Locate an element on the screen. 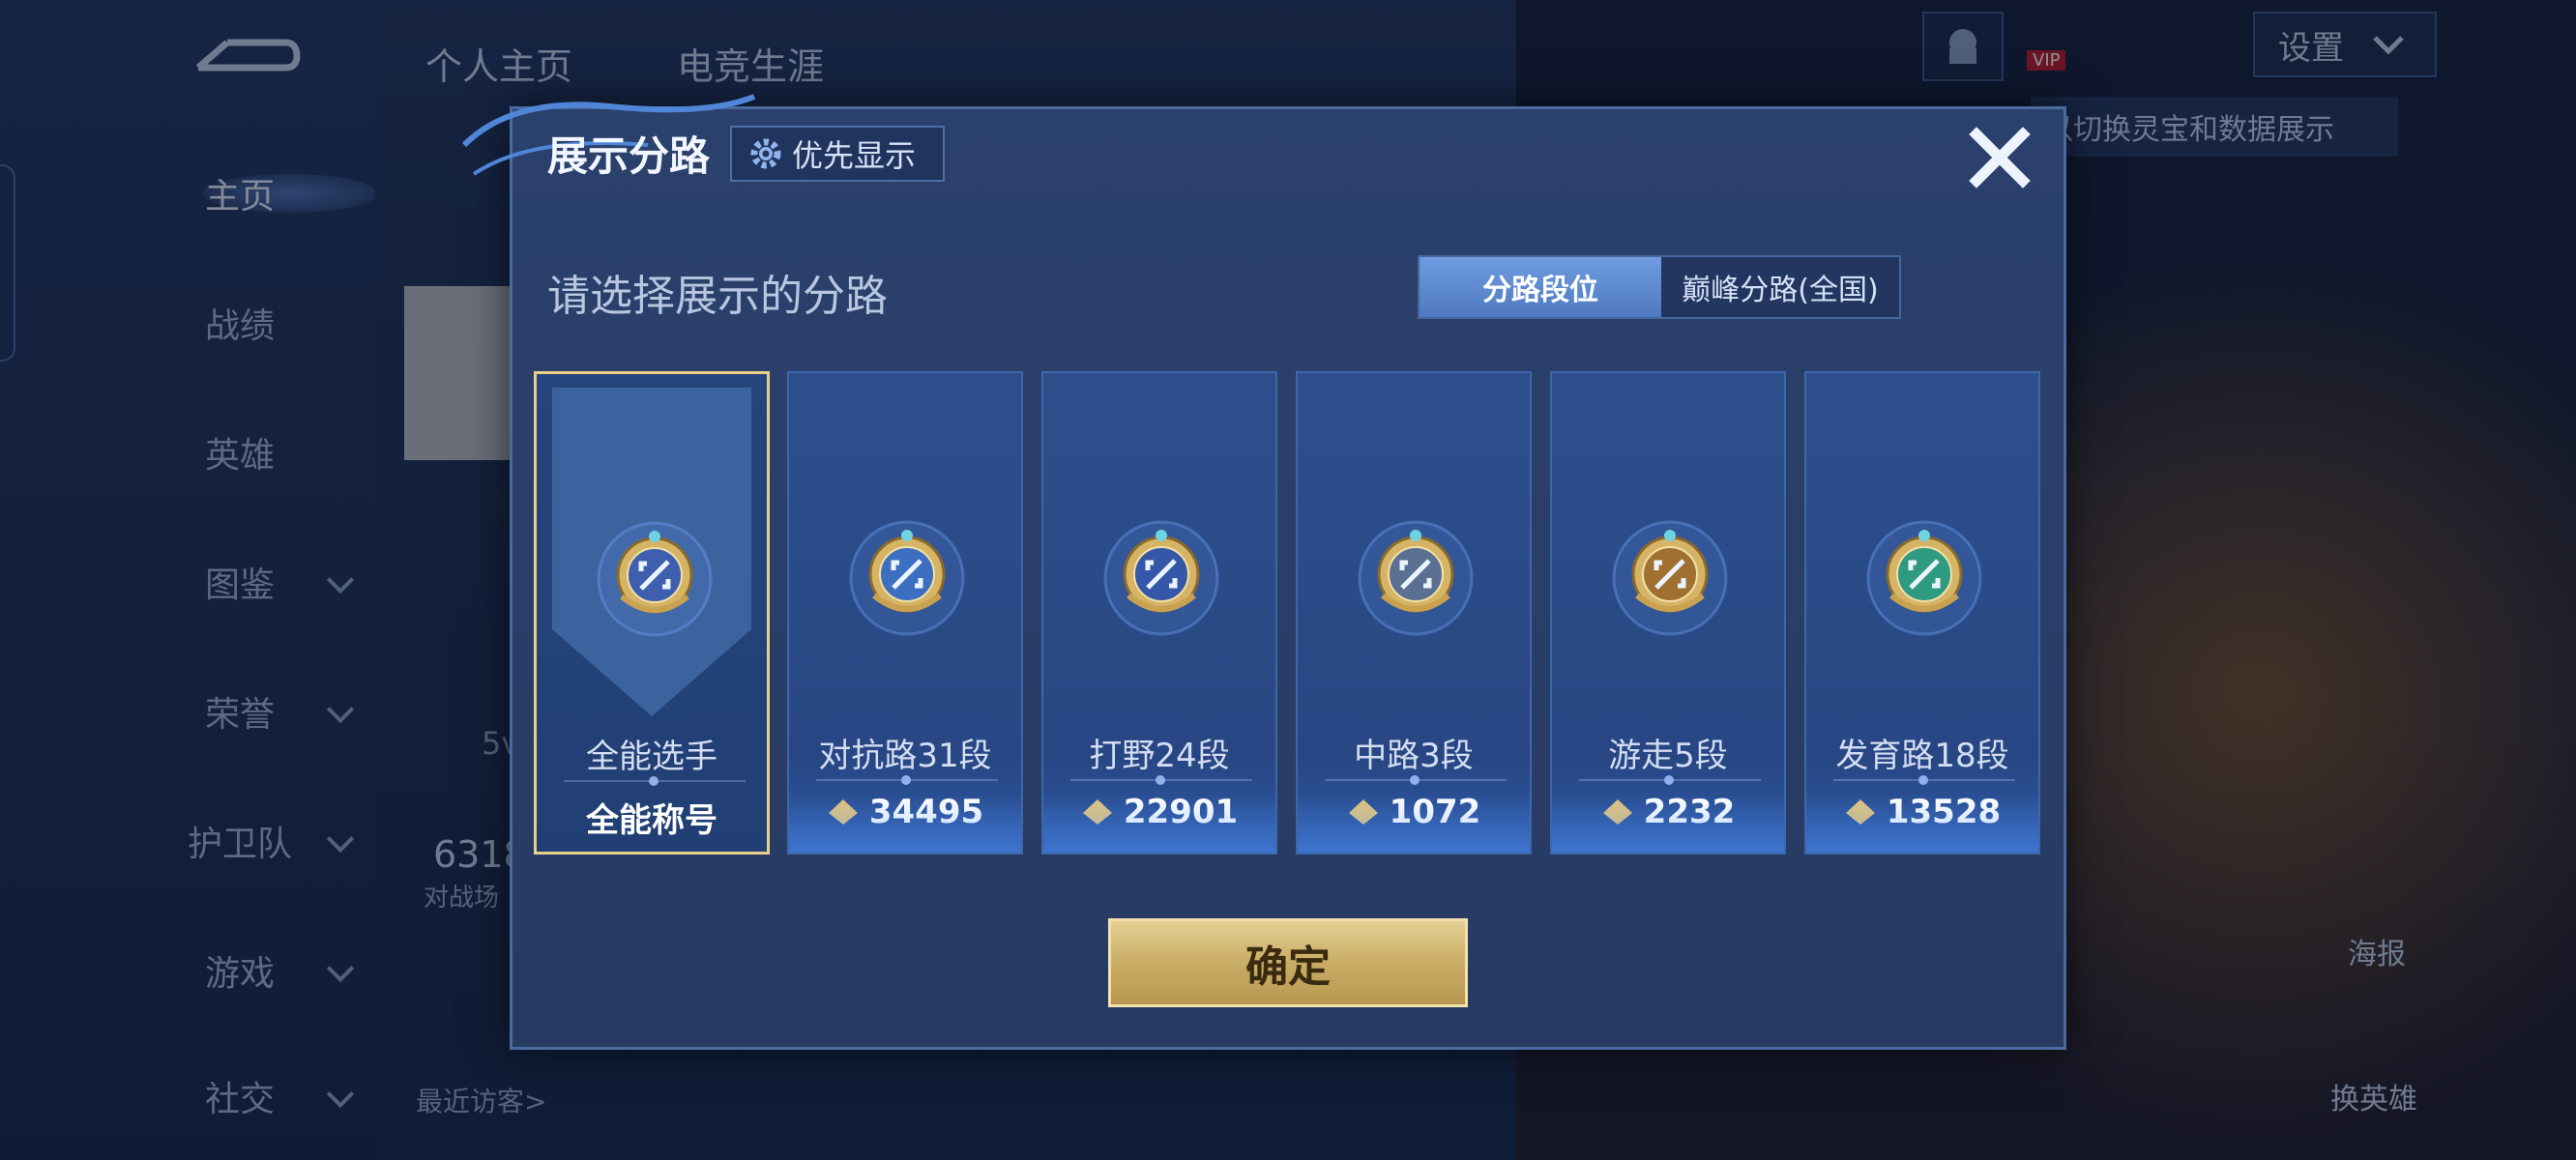  tab-peak-lane-national: 巅峰分路(全国) is located at coordinates (1780, 287).